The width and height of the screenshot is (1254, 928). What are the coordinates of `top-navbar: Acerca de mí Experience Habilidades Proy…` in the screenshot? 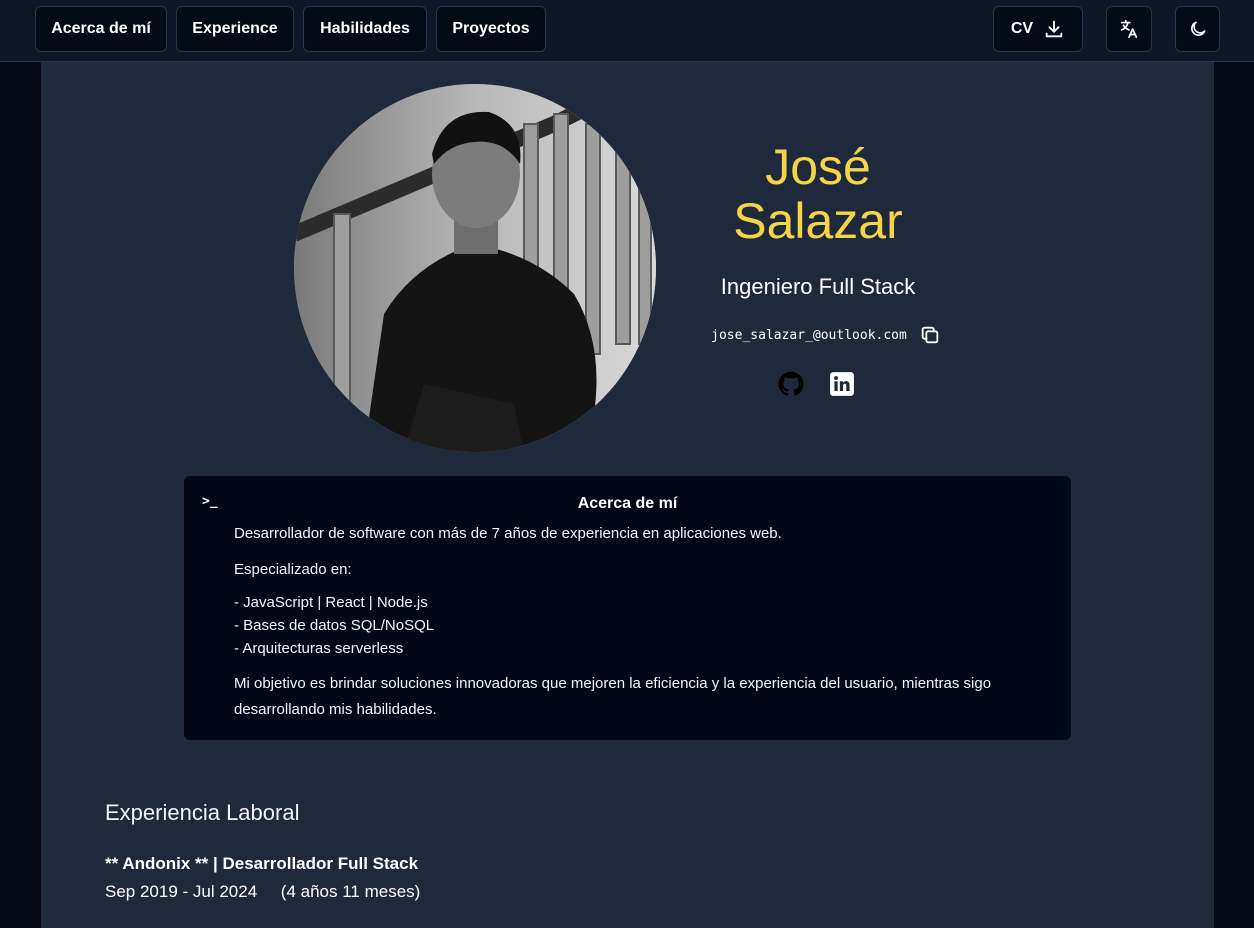 It's located at (627, 31).